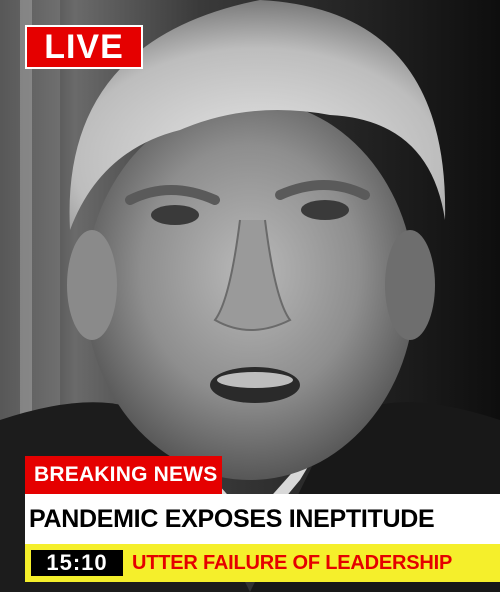  I want to click on headline-text: PANDEMIC EXPOSES INEPTITUDE, so click(232, 519).